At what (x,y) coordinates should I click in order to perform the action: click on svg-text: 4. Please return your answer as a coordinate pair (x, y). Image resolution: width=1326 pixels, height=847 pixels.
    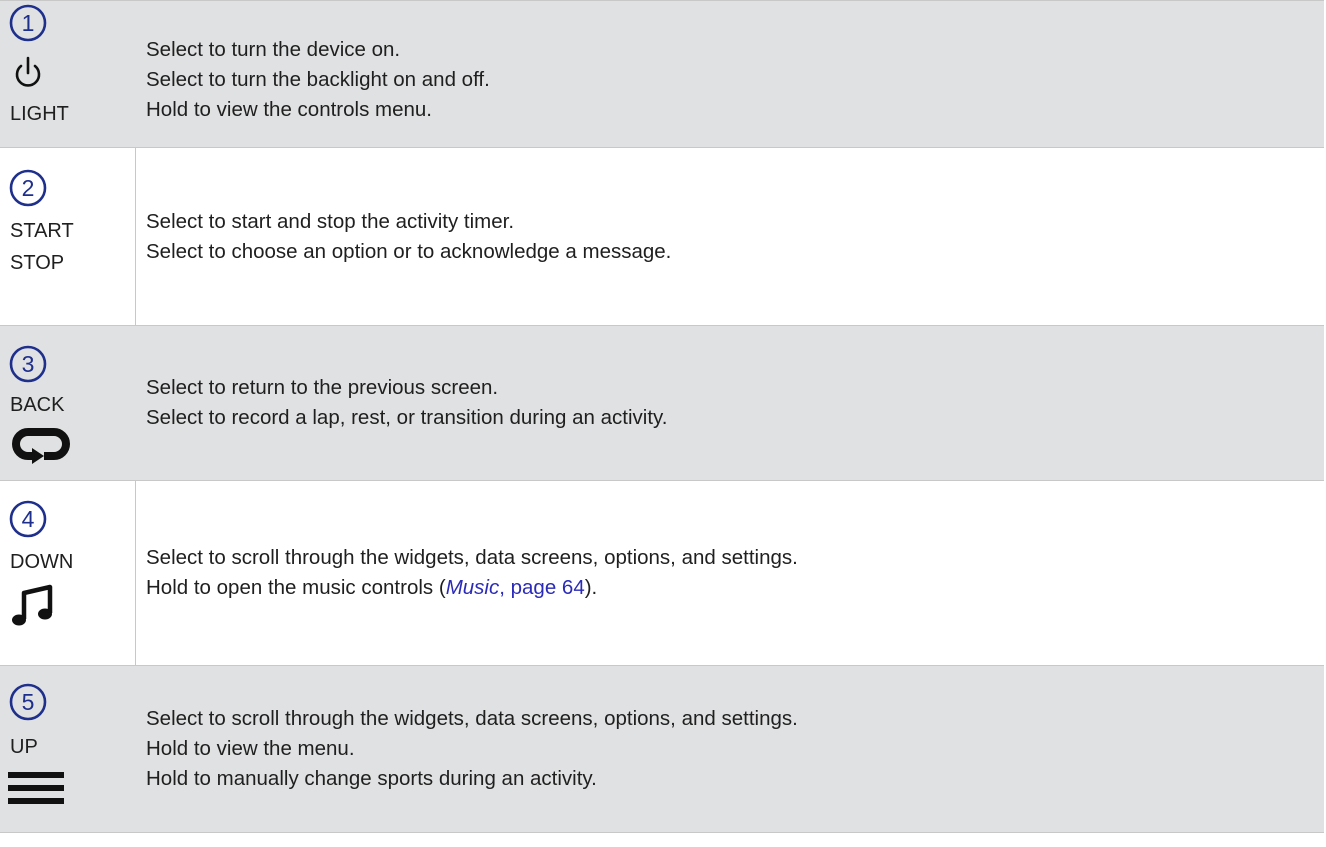
    Looking at the image, I should click on (28, 519).